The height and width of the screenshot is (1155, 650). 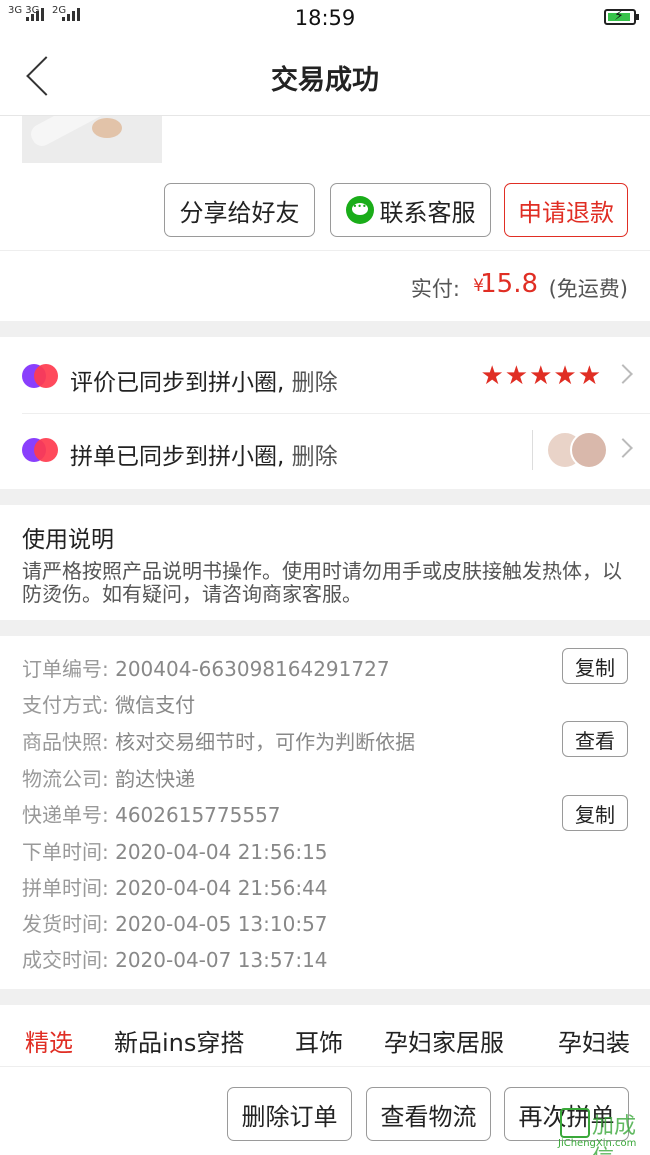 I want to click on order-number-row: 订单编号: 200404-663098164291727, so click(x=206, y=669).